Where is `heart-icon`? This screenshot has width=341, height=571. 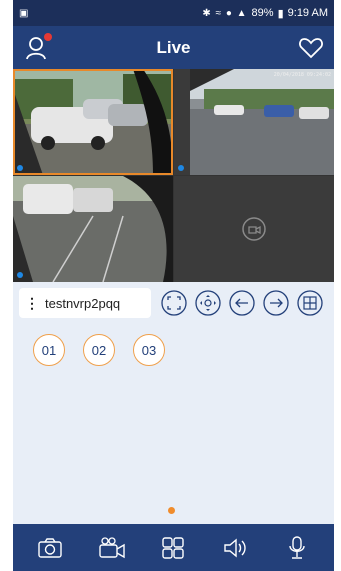
heart-icon is located at coordinates (311, 48).